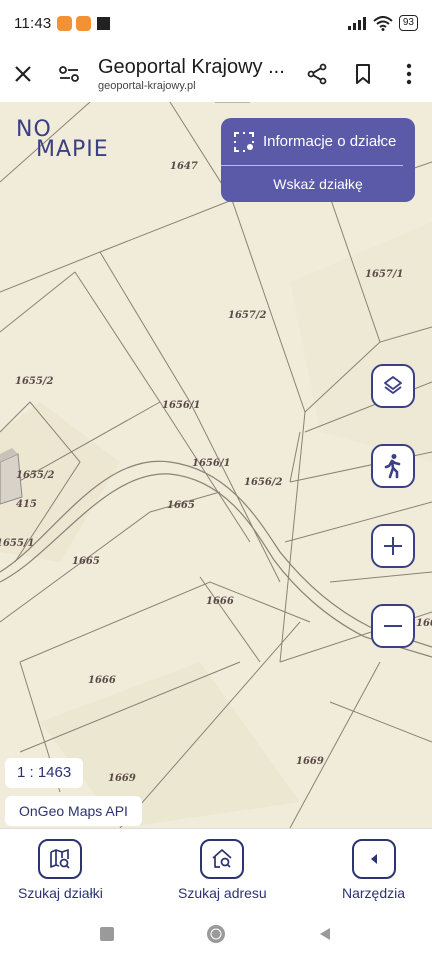 Image resolution: width=432 pixels, height=960 pixels. What do you see at coordinates (374, 893) in the screenshot?
I see `tools-label: Narzędzia` at bounding box center [374, 893].